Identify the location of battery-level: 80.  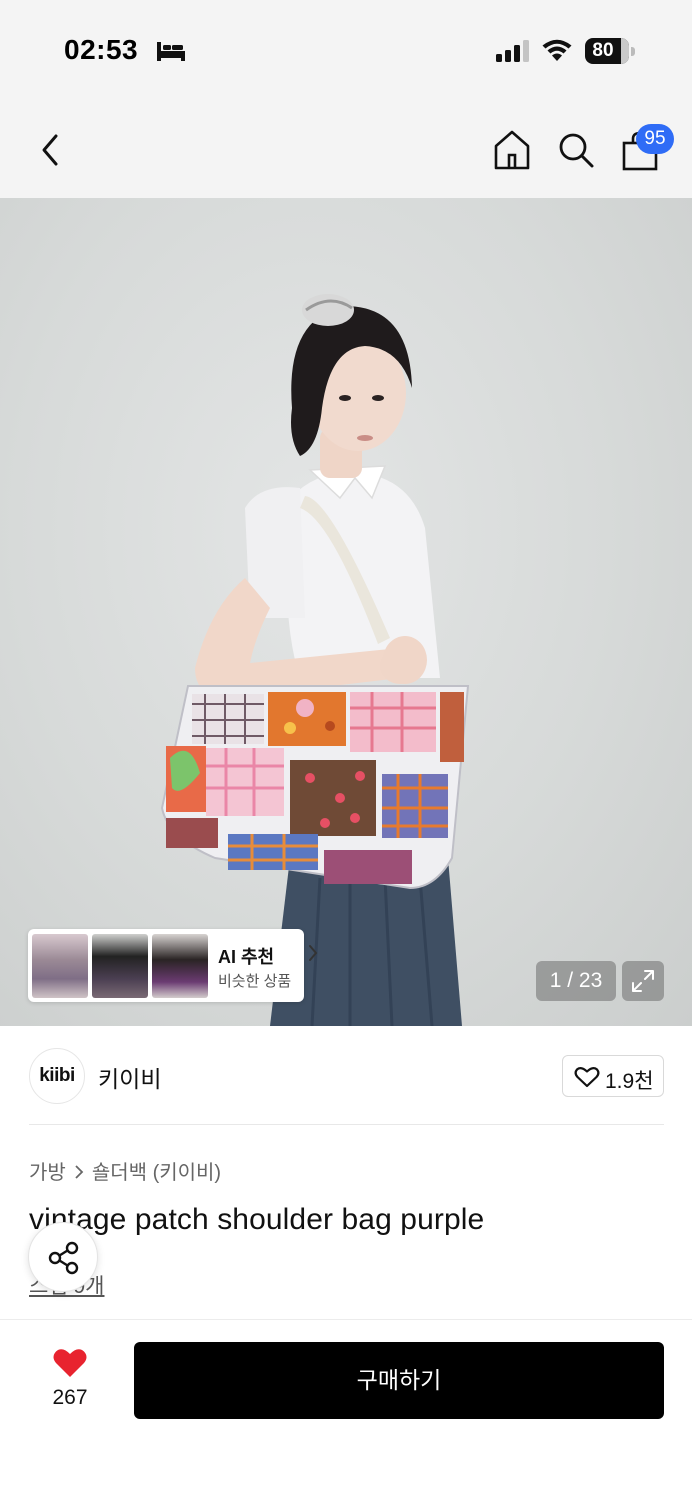
(603, 50).